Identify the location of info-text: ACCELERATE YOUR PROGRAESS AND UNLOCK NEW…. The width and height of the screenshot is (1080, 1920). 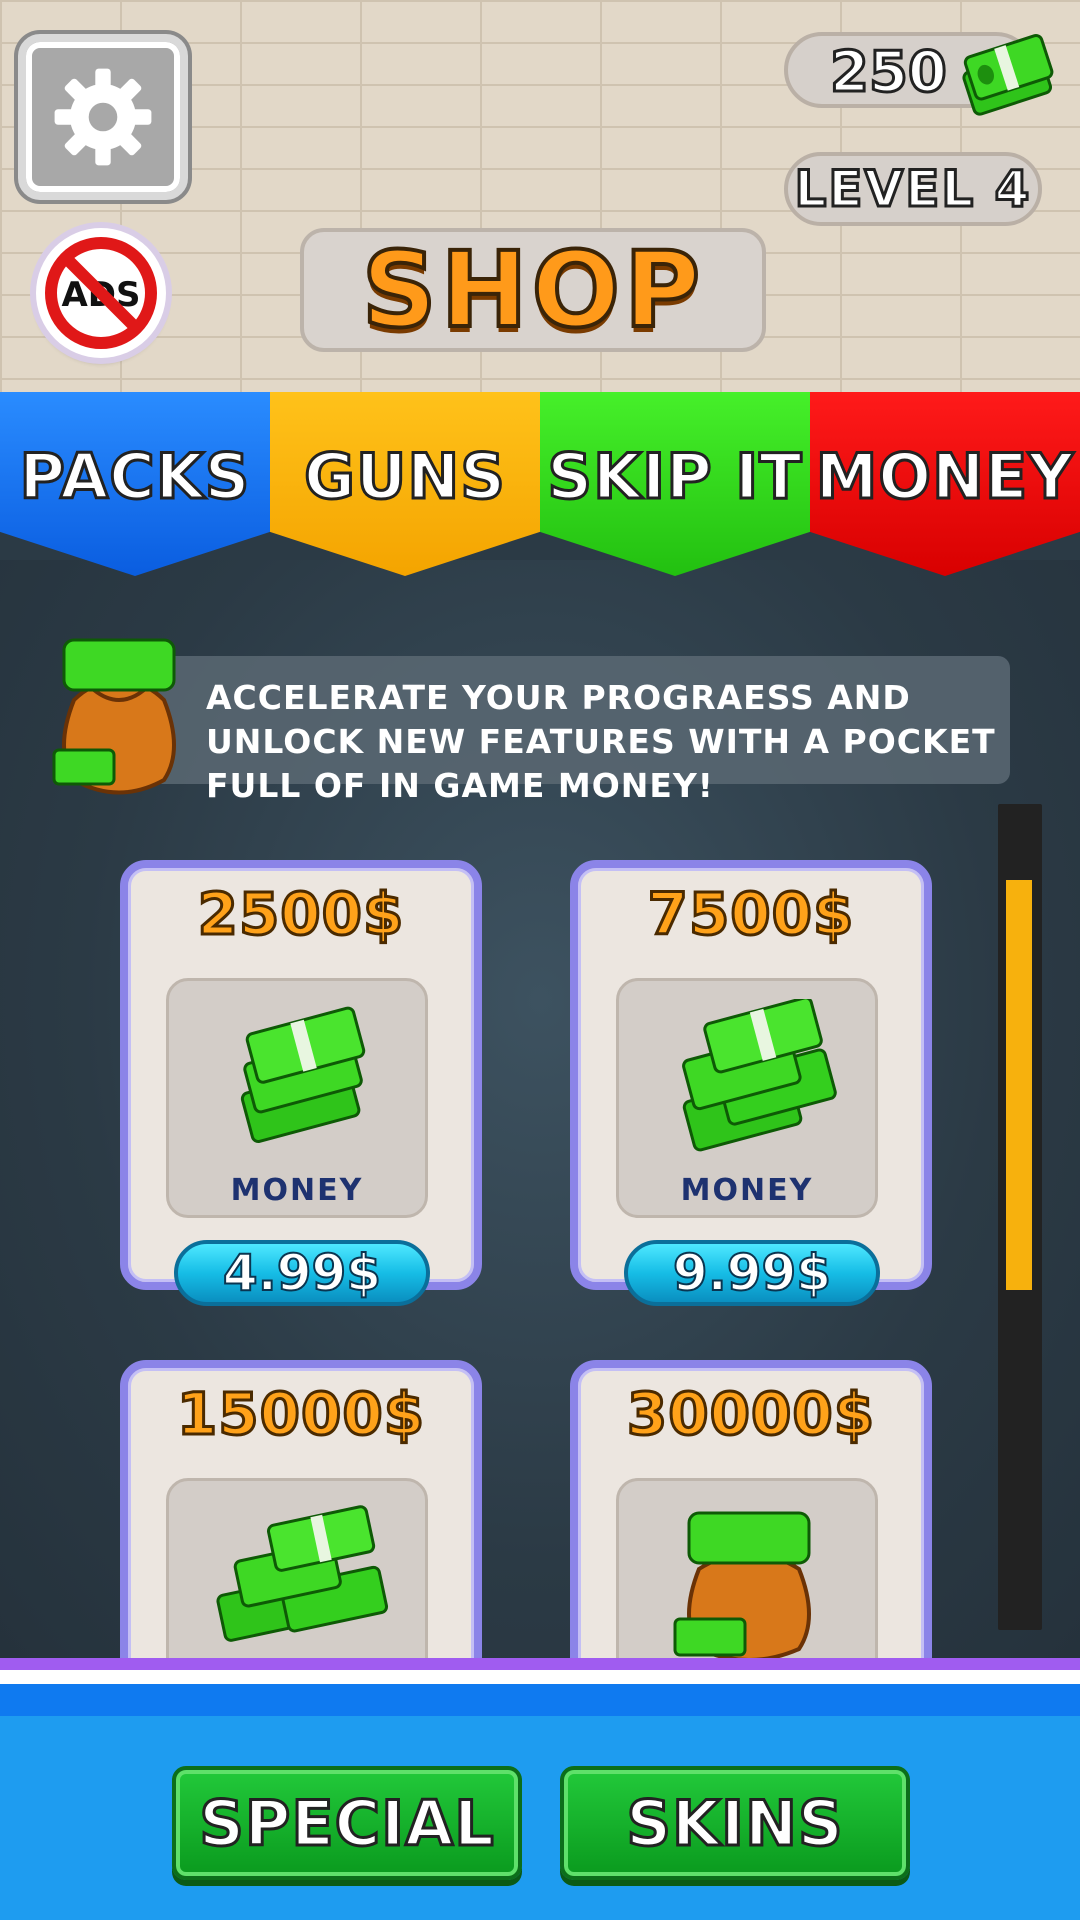
(601, 741).